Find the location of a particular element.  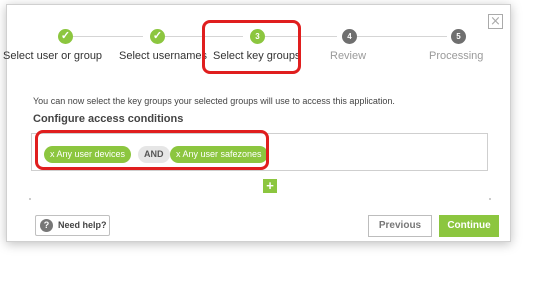

step-4-number: 4 is located at coordinates (349, 36).